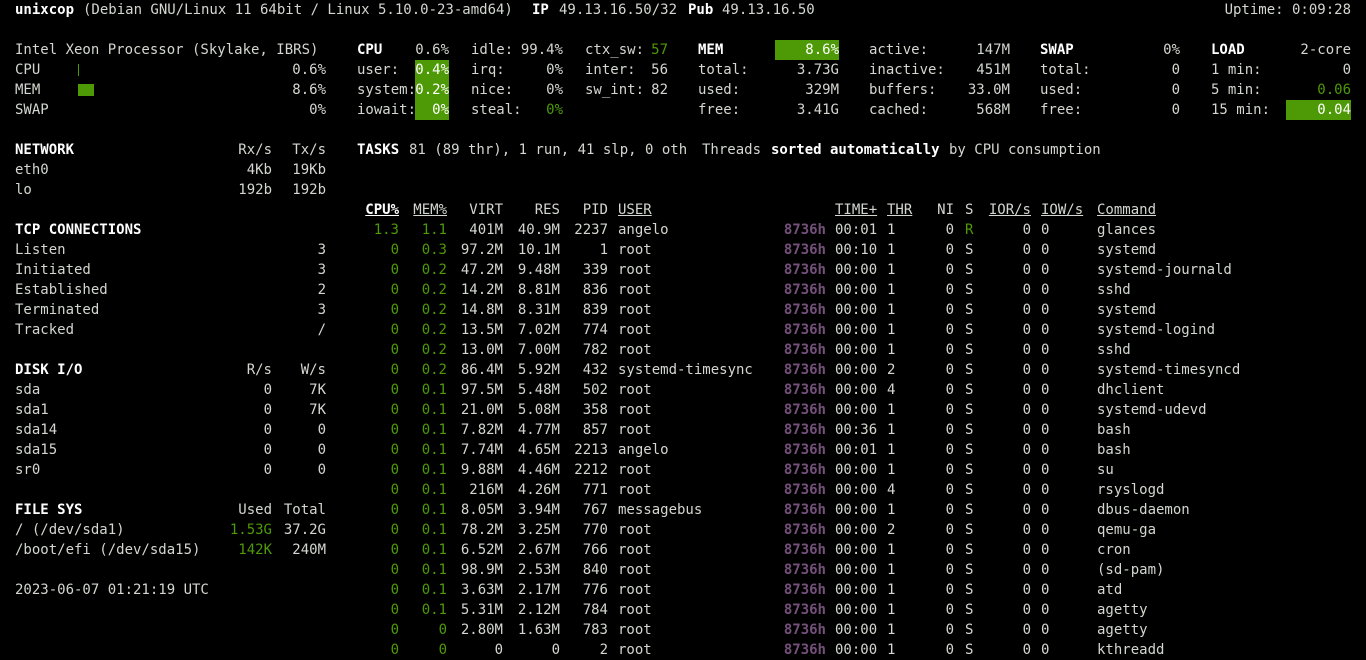 The height and width of the screenshot is (660, 1366). Describe the element at coordinates (479, 210) in the screenshot. I see `column-header-virt: VIRT` at that location.